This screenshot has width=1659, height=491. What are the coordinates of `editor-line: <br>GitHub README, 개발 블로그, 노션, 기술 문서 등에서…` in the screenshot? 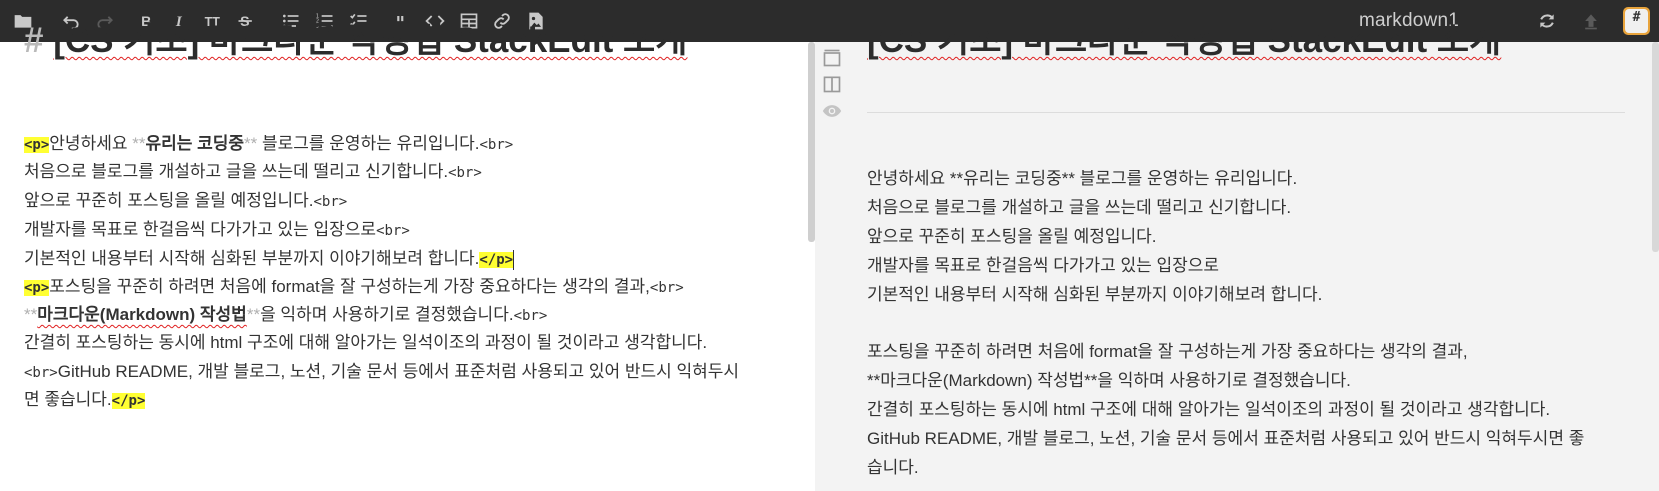 It's located at (381, 372).